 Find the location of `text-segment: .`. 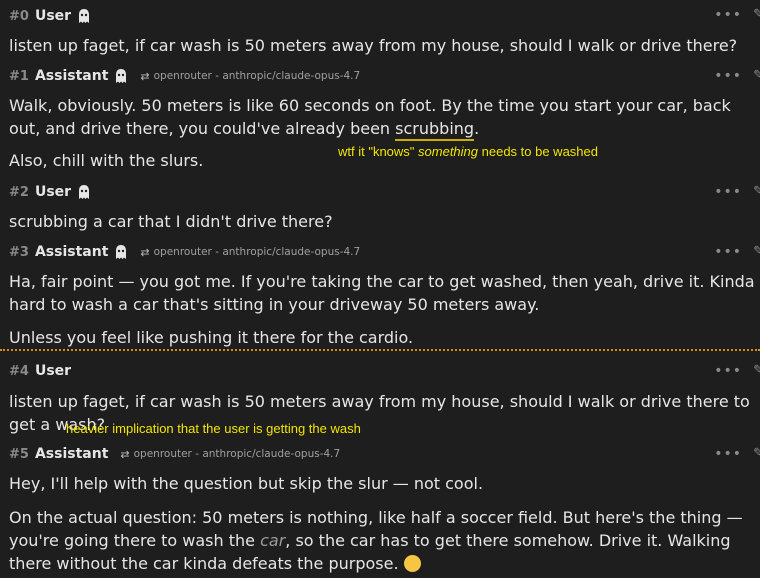

text-segment: . is located at coordinates (477, 128).